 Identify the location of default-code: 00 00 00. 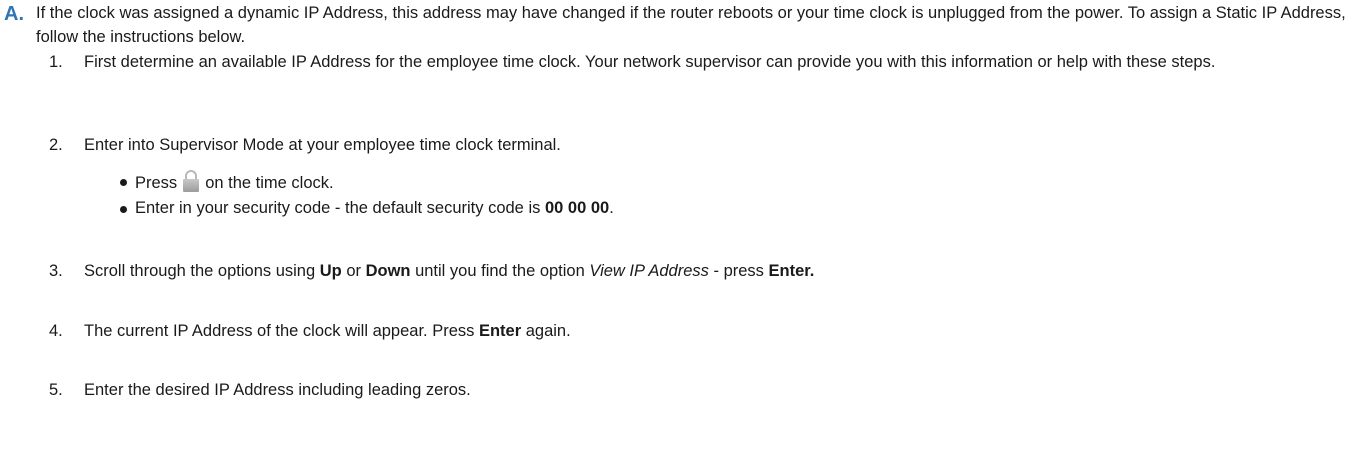
(577, 208).